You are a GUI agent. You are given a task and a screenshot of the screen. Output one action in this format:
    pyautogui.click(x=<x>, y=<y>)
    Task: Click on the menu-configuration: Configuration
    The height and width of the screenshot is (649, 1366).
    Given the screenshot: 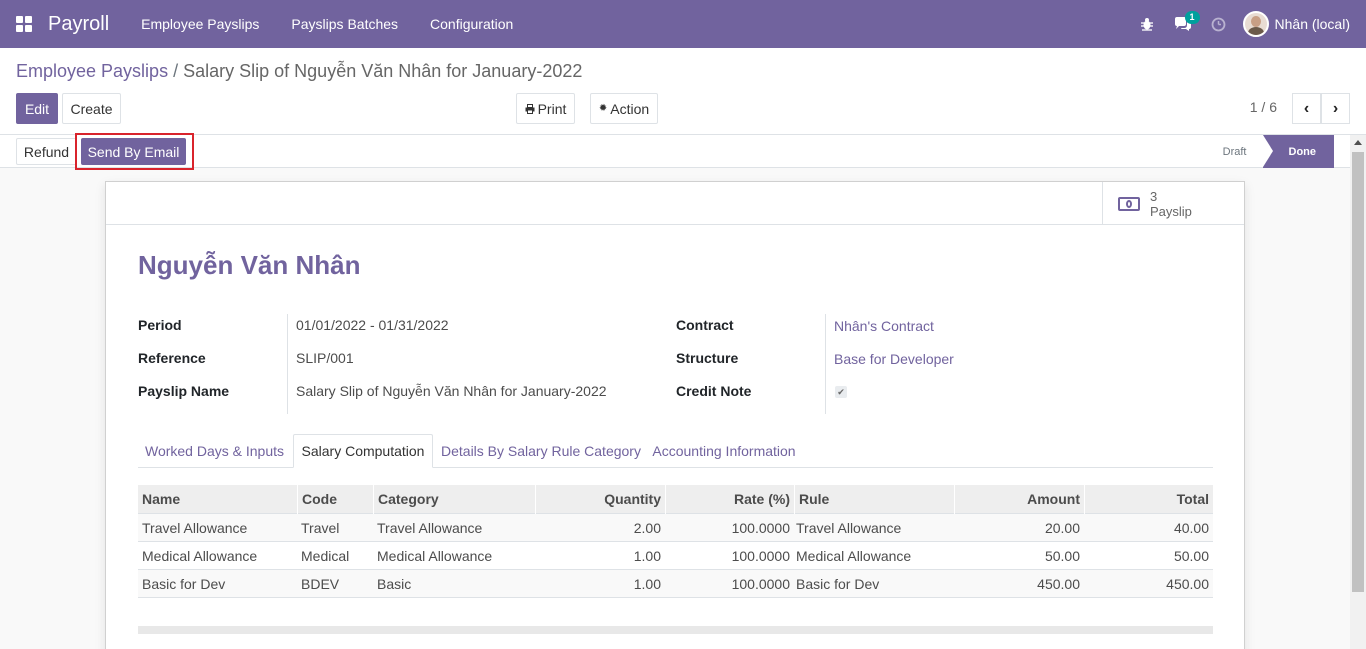 What is the action you would take?
    pyautogui.click(x=471, y=24)
    